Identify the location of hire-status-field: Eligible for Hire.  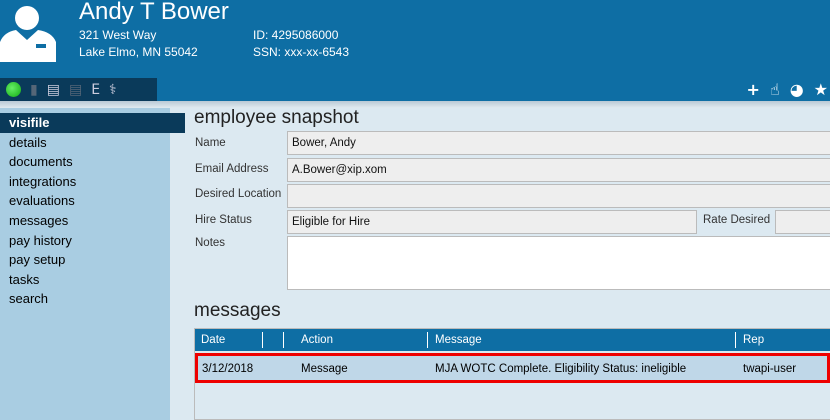
(492, 222).